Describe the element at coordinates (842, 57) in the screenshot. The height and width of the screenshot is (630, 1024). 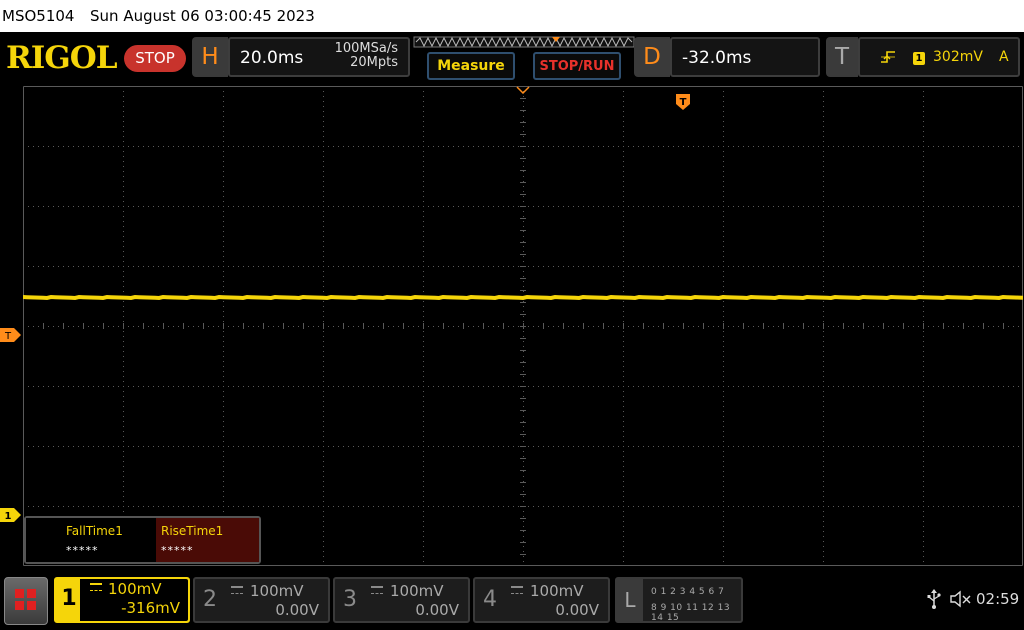
I see `trigger-menu-button: T` at that location.